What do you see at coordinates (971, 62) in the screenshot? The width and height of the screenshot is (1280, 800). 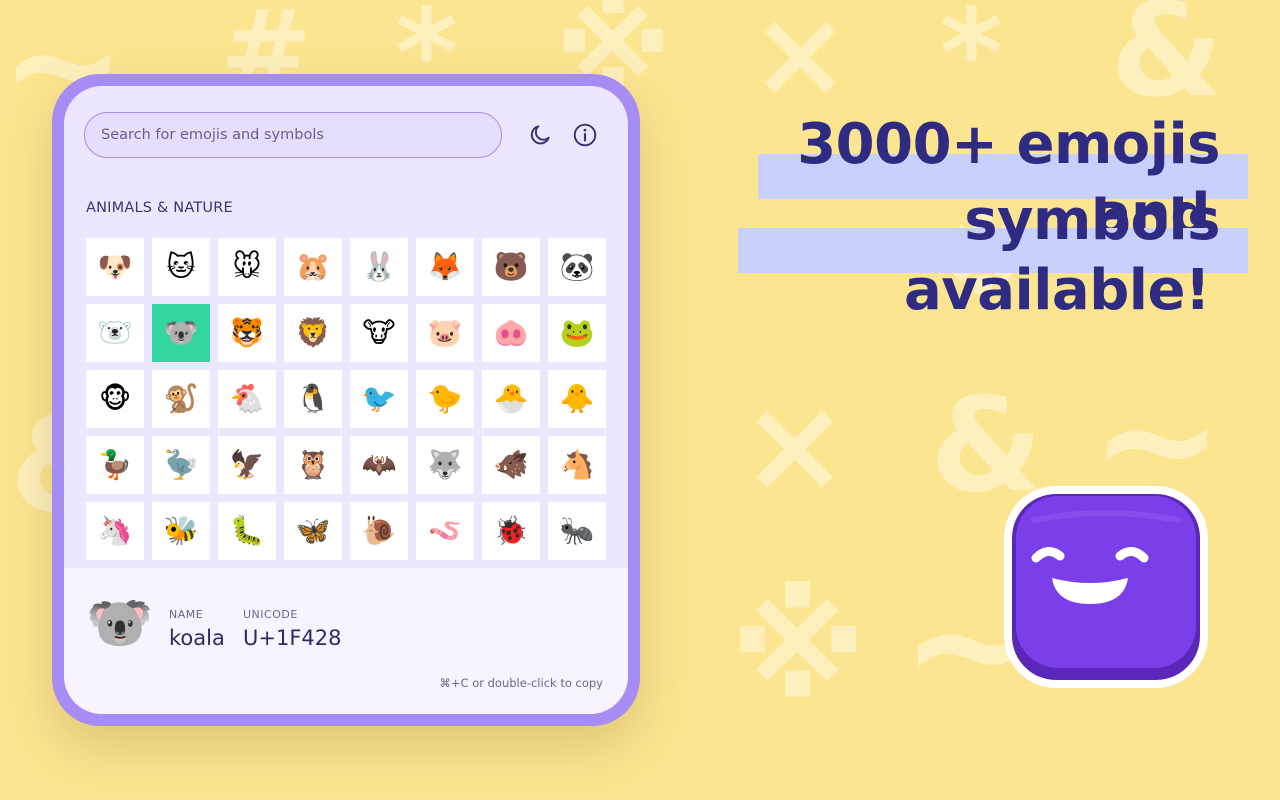 I see `asterisk-decoration: *` at bounding box center [971, 62].